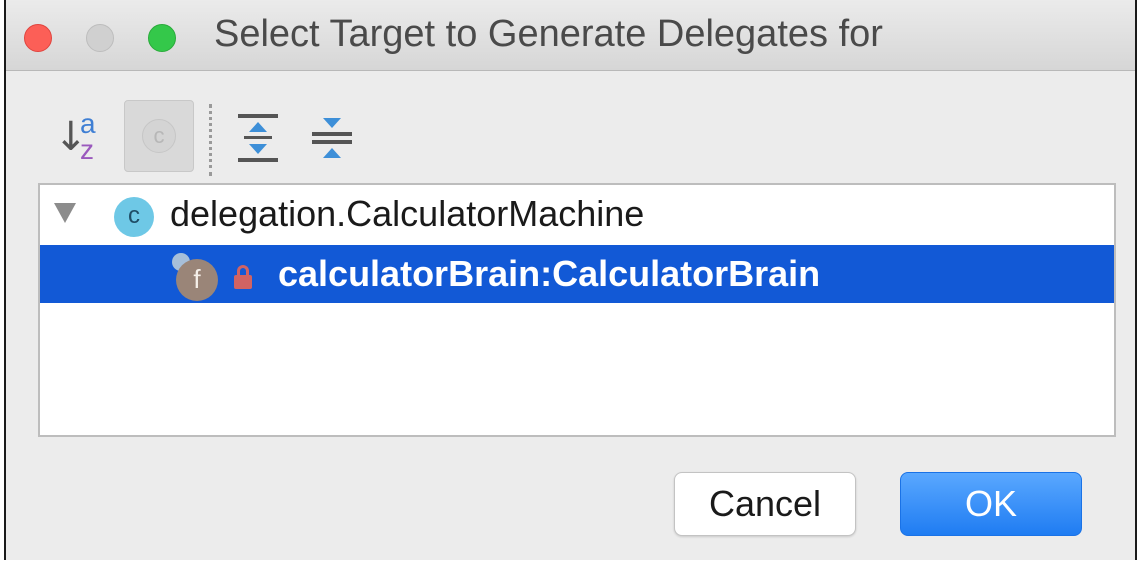 This screenshot has width=1141, height=562. I want to click on show-classes-toggle: c, so click(159, 136).